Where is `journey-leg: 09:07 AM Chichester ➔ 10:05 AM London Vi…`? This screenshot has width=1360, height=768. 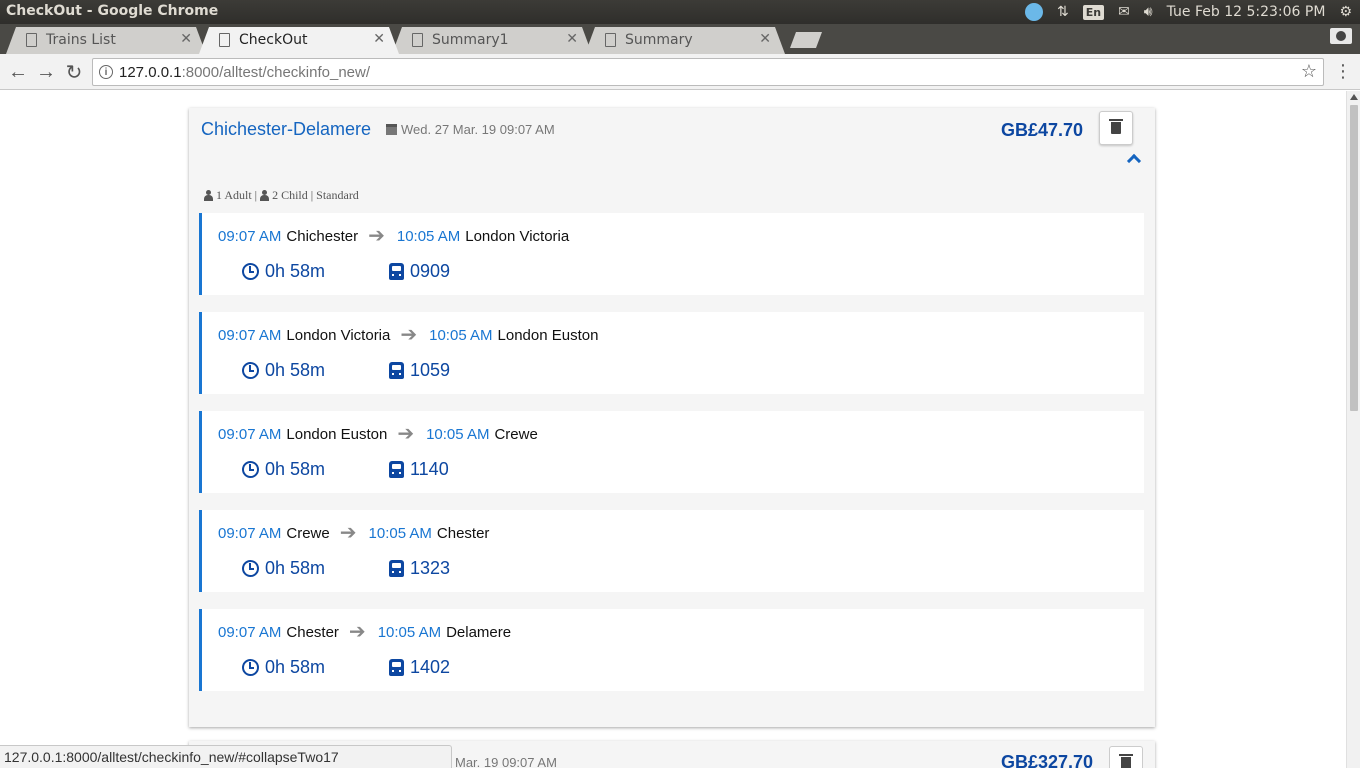
journey-leg: 09:07 AM Chichester ➔ 10:05 AM London Vi… is located at coordinates (671, 254).